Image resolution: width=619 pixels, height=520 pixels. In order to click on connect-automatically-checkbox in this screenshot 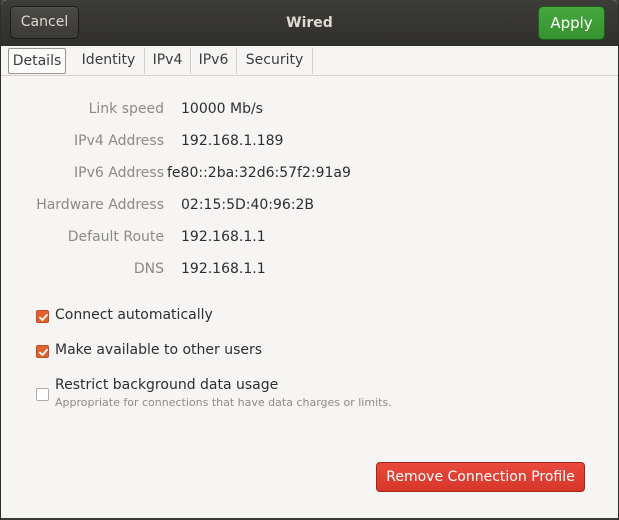, I will do `click(42, 316)`.